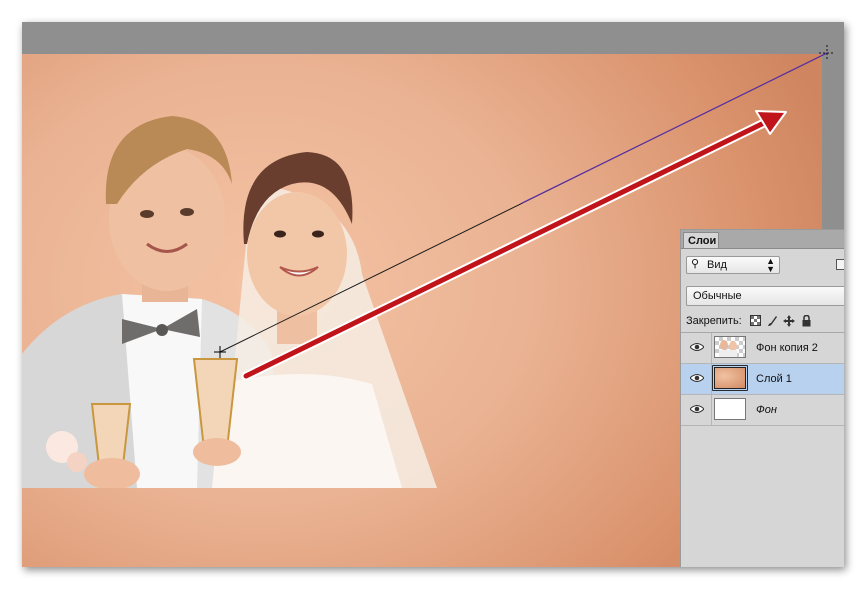  Describe the element at coordinates (733, 265) in the screenshot. I see `kind-filter-select: ⚲ Вид ▲ ▼` at that location.